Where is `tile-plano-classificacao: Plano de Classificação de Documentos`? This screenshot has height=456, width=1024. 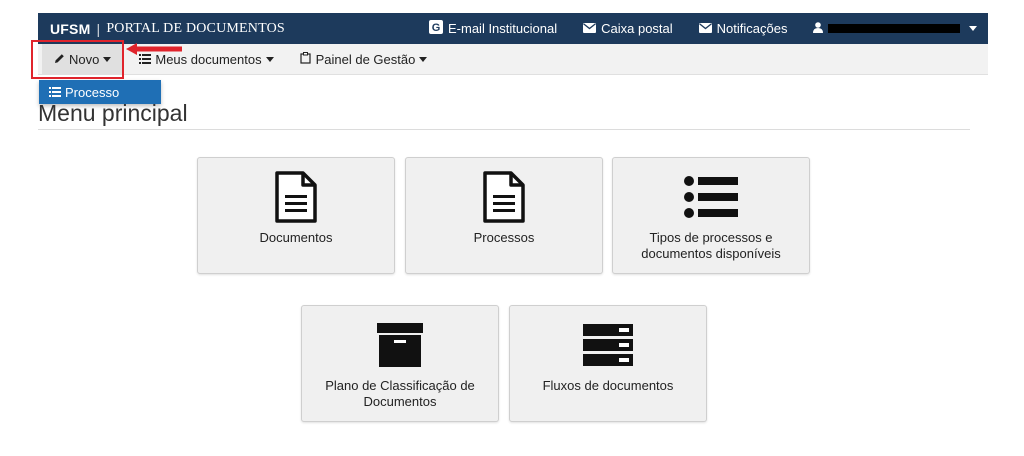
tile-plano-classificacao: Plano de Classificação de Documentos is located at coordinates (400, 363).